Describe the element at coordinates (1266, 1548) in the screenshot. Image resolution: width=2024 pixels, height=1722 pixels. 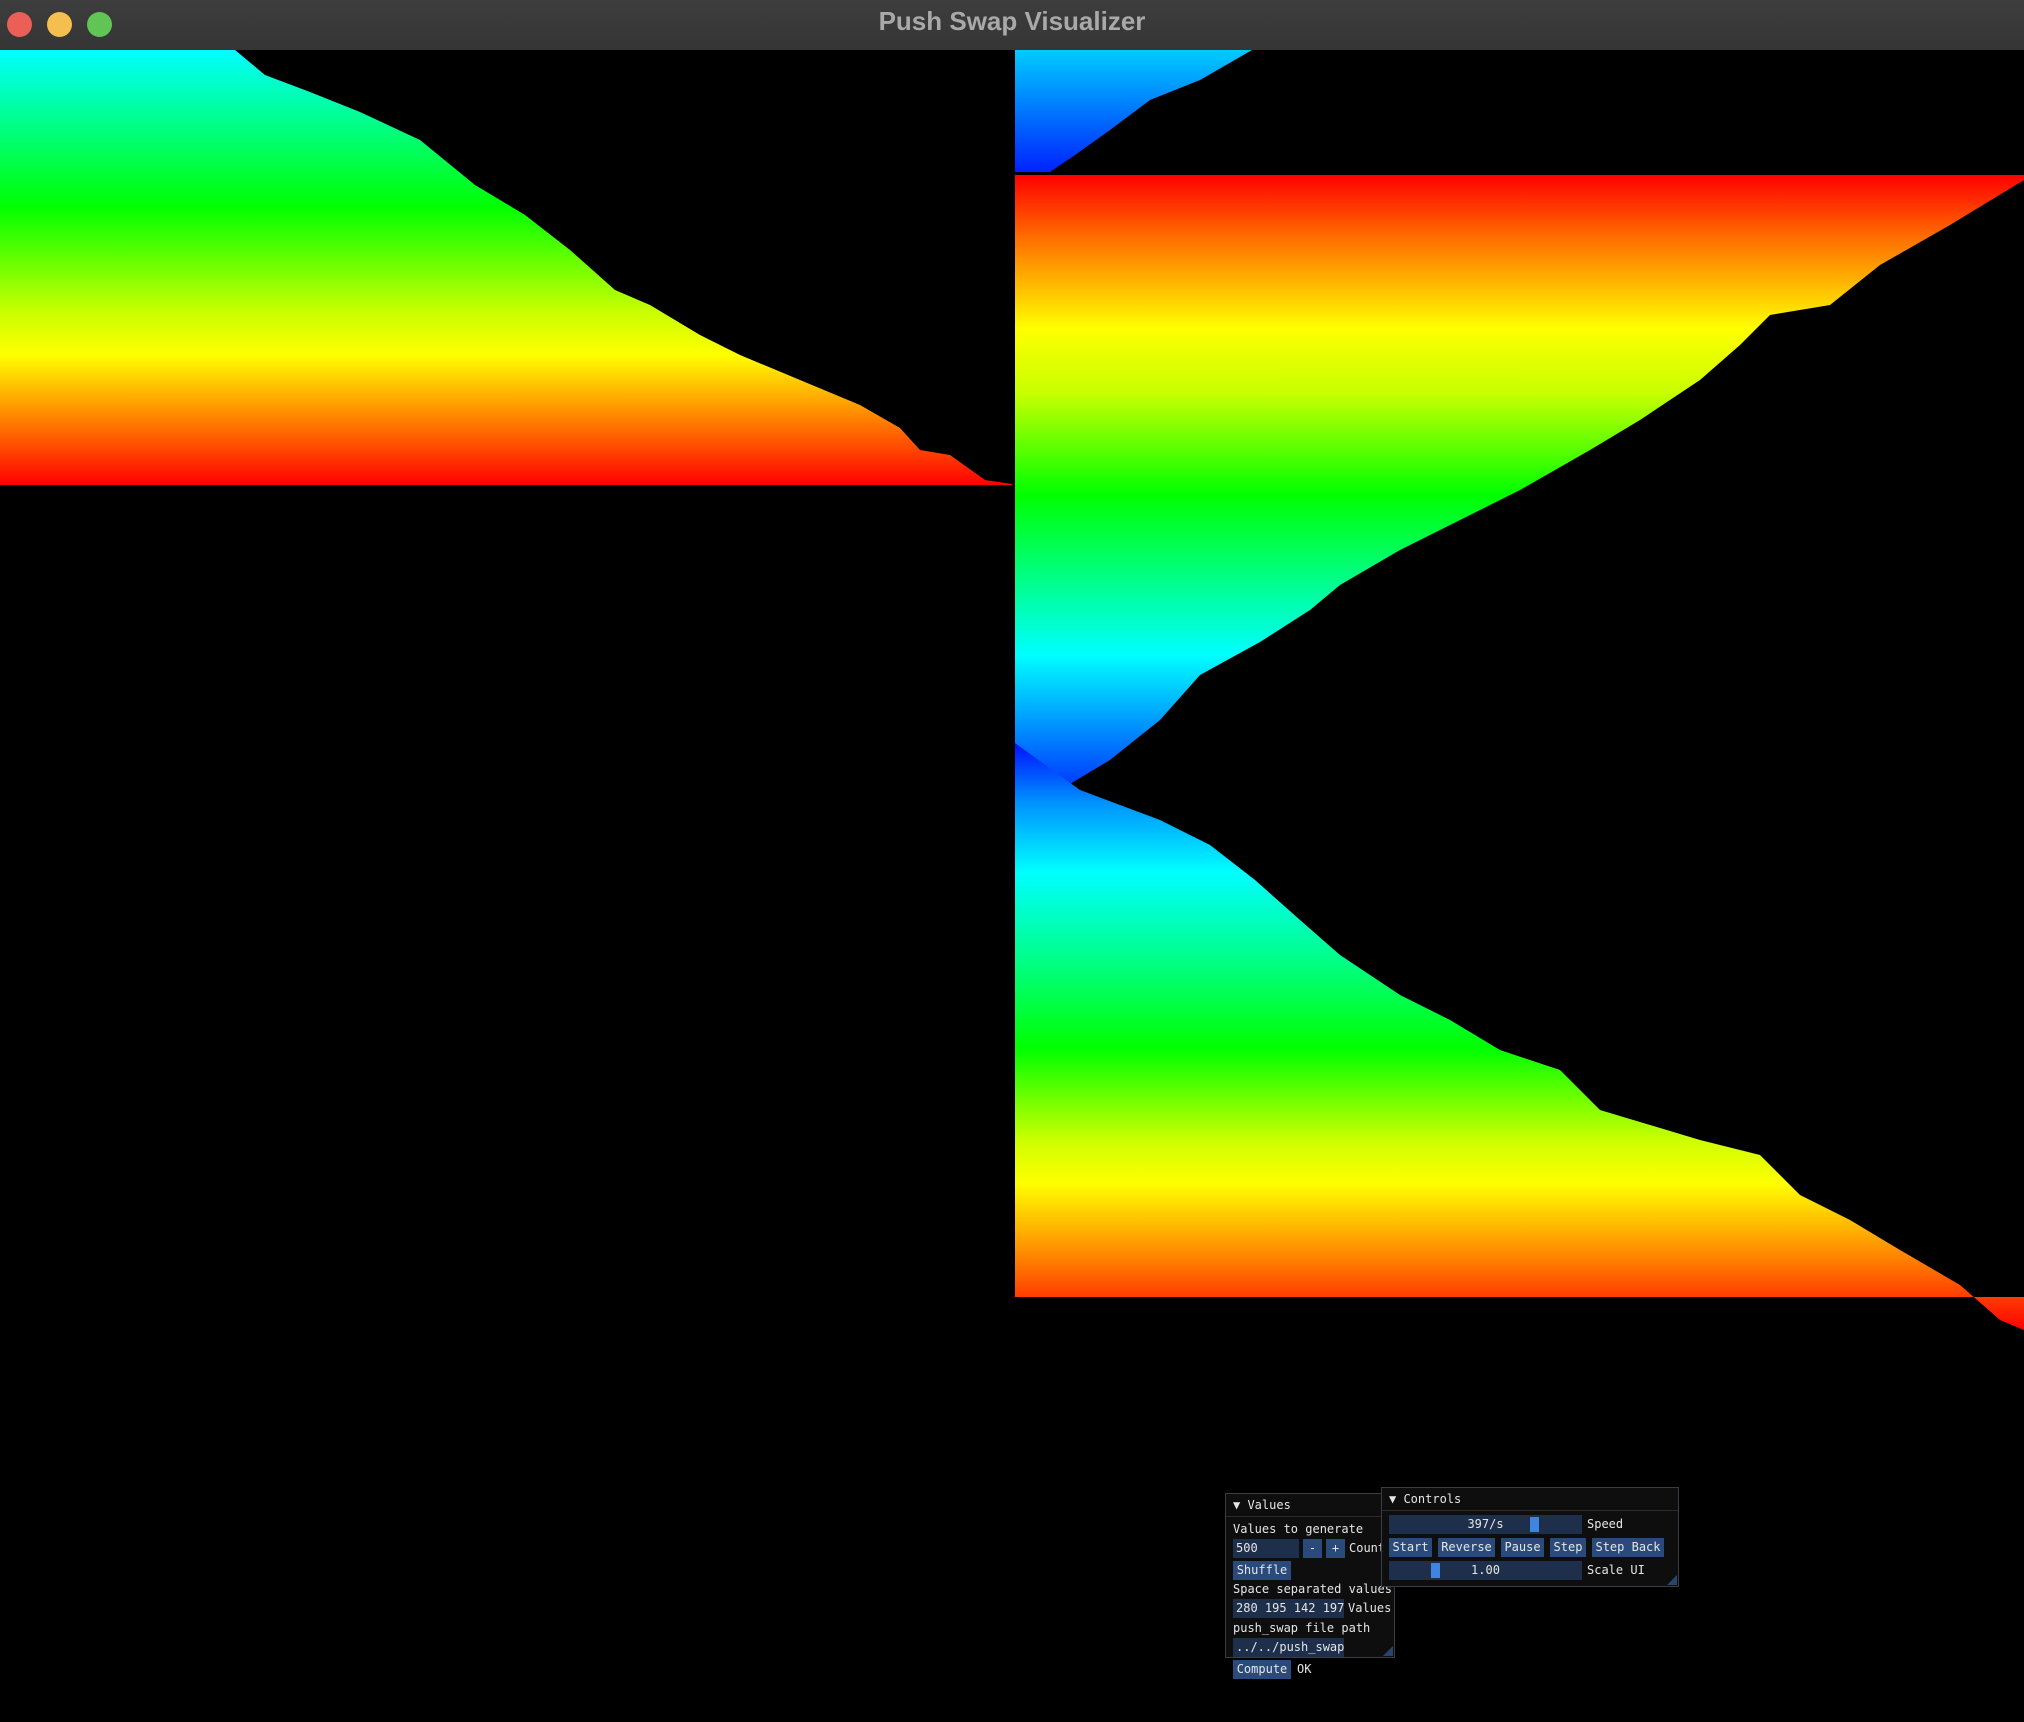
I see `count-input: 500` at that location.